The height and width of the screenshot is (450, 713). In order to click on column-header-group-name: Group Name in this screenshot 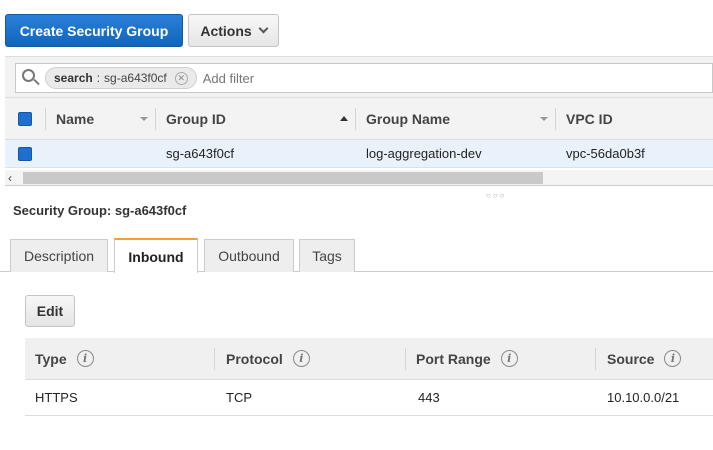, I will do `click(408, 118)`.